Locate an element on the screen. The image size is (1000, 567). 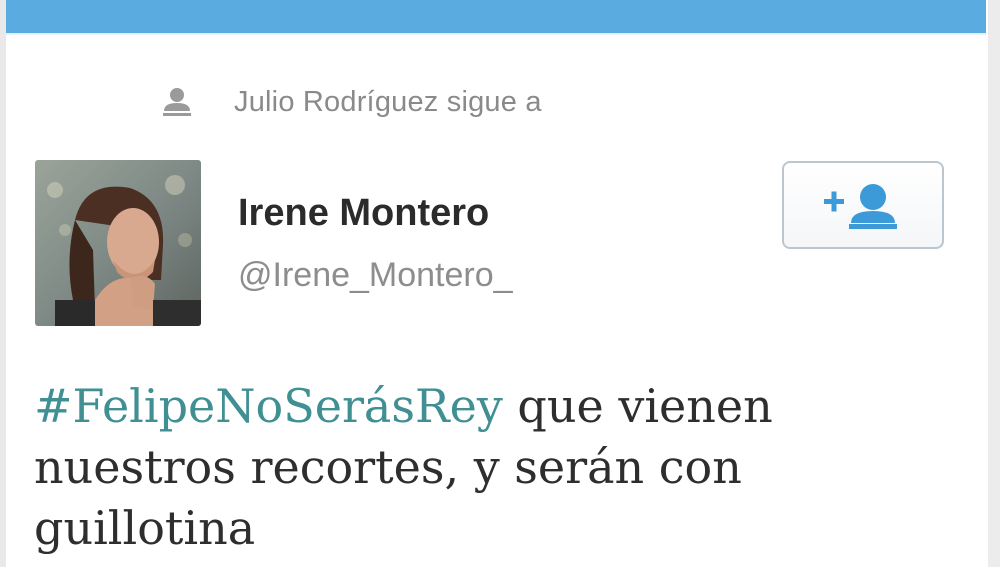
app-header-bar is located at coordinates (496, 16).